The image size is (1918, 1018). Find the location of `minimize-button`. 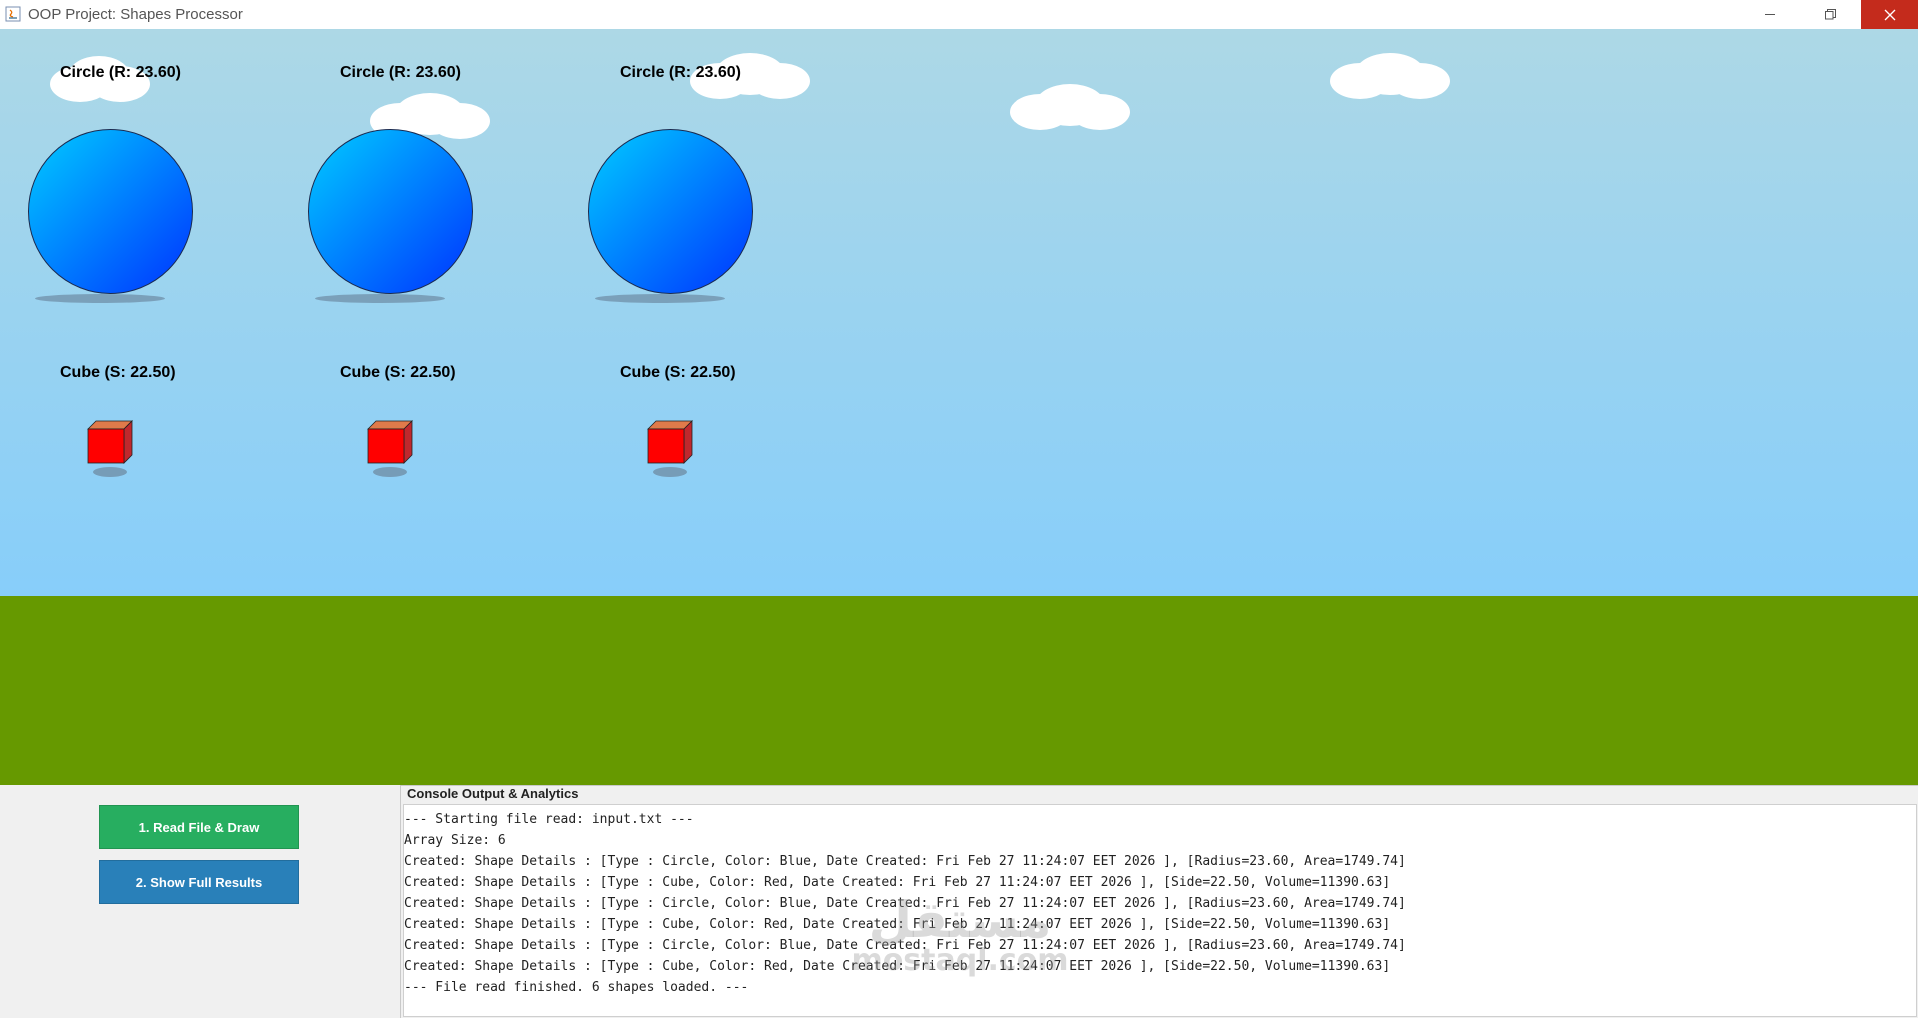

minimize-button is located at coordinates (1770, 14).